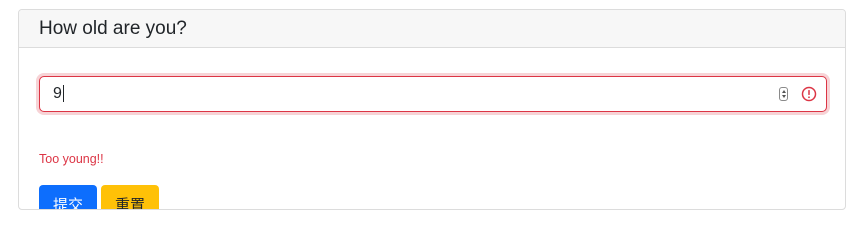 This screenshot has height=240, width=868. I want to click on age-input-value: 9, so click(57, 93).